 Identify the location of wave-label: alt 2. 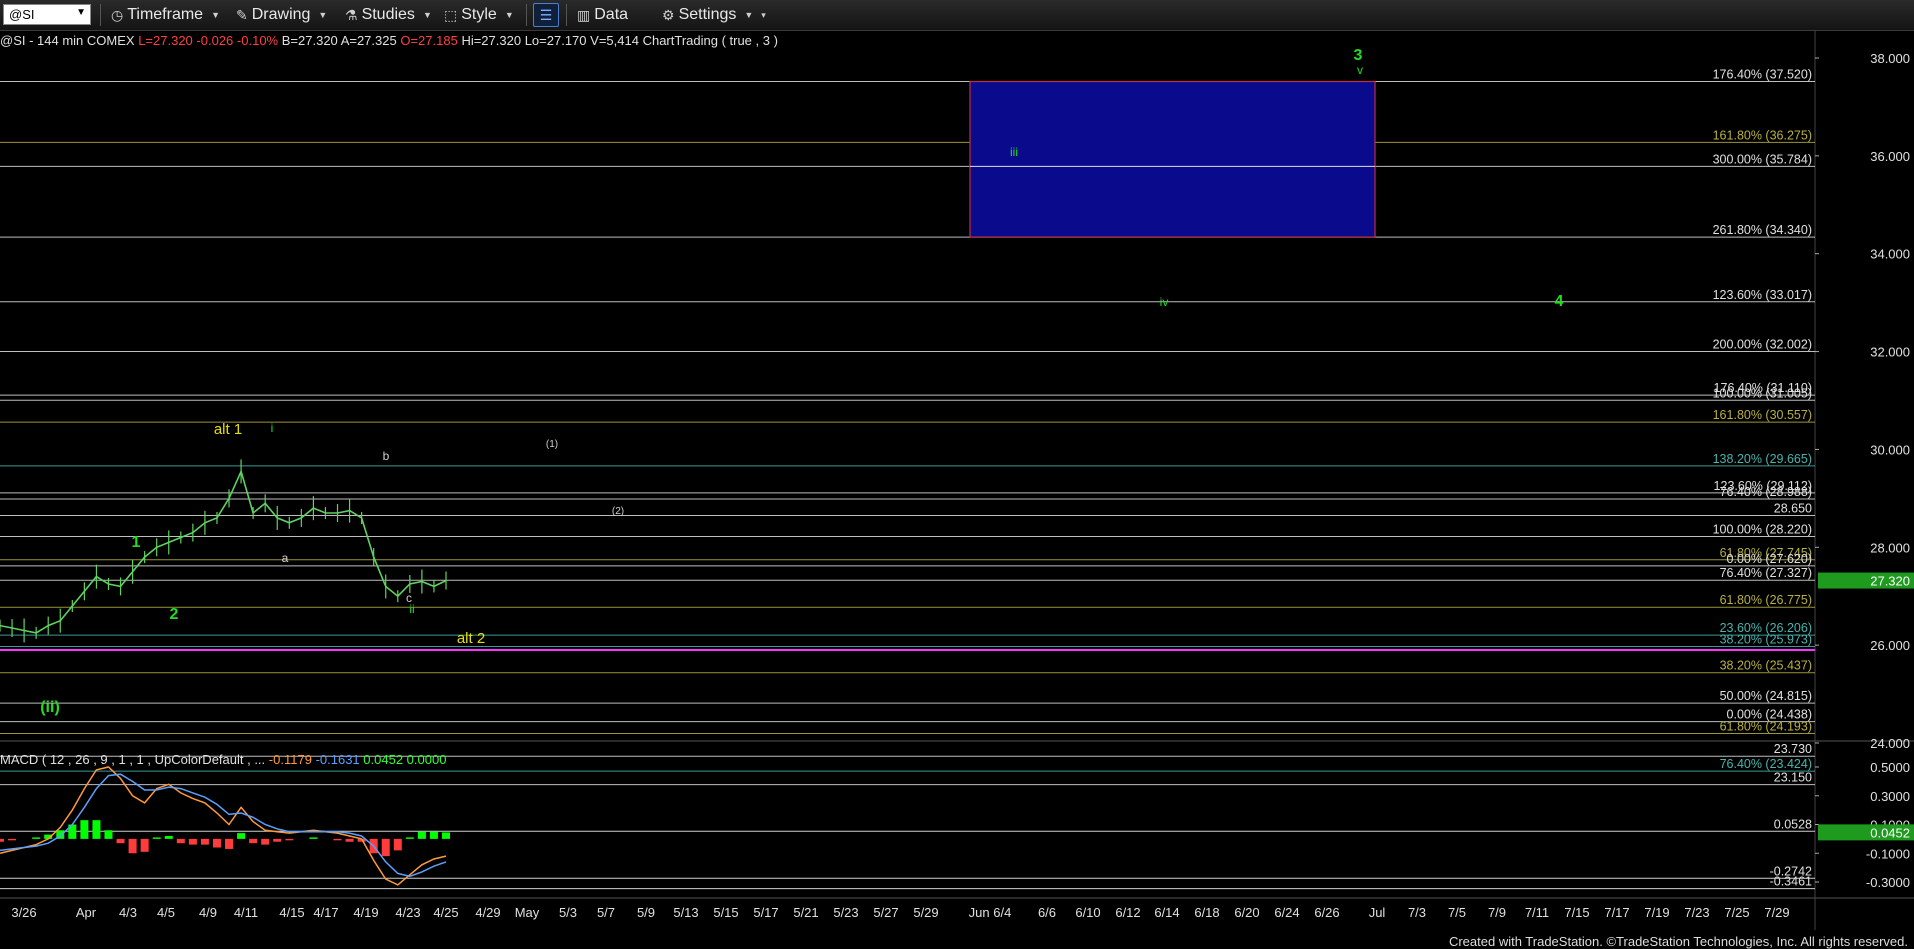
(471, 638).